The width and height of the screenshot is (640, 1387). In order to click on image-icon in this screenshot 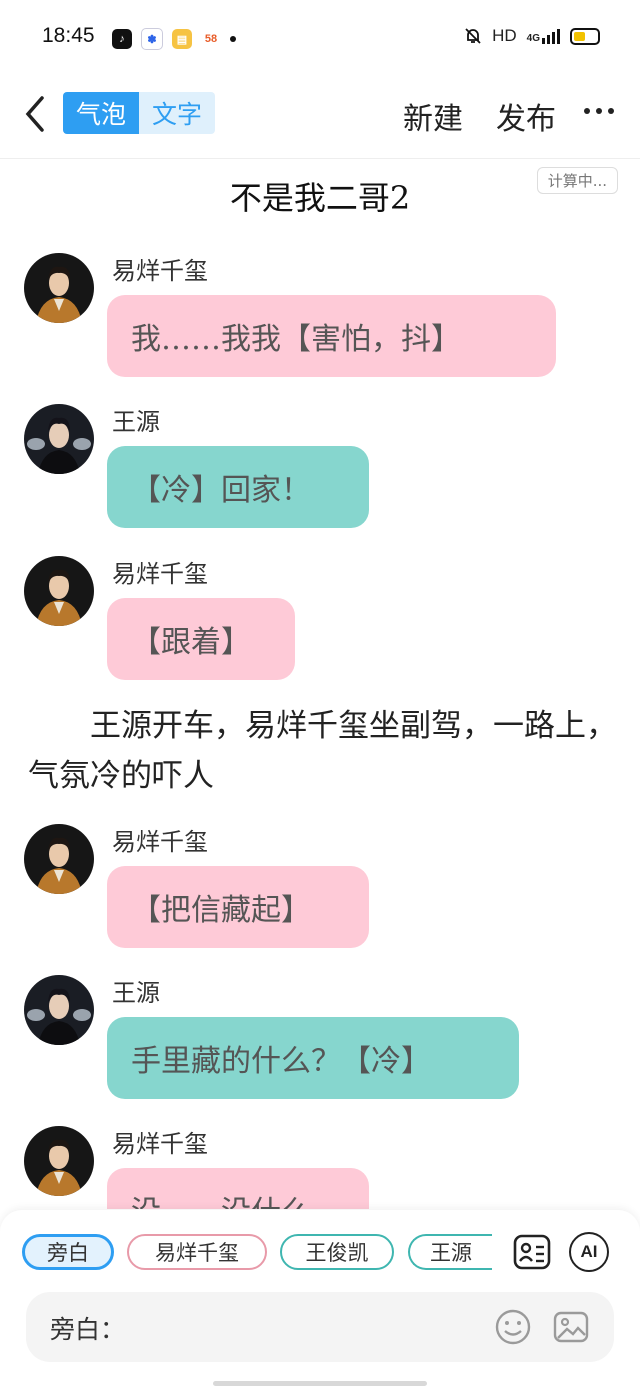, I will do `click(571, 1327)`.